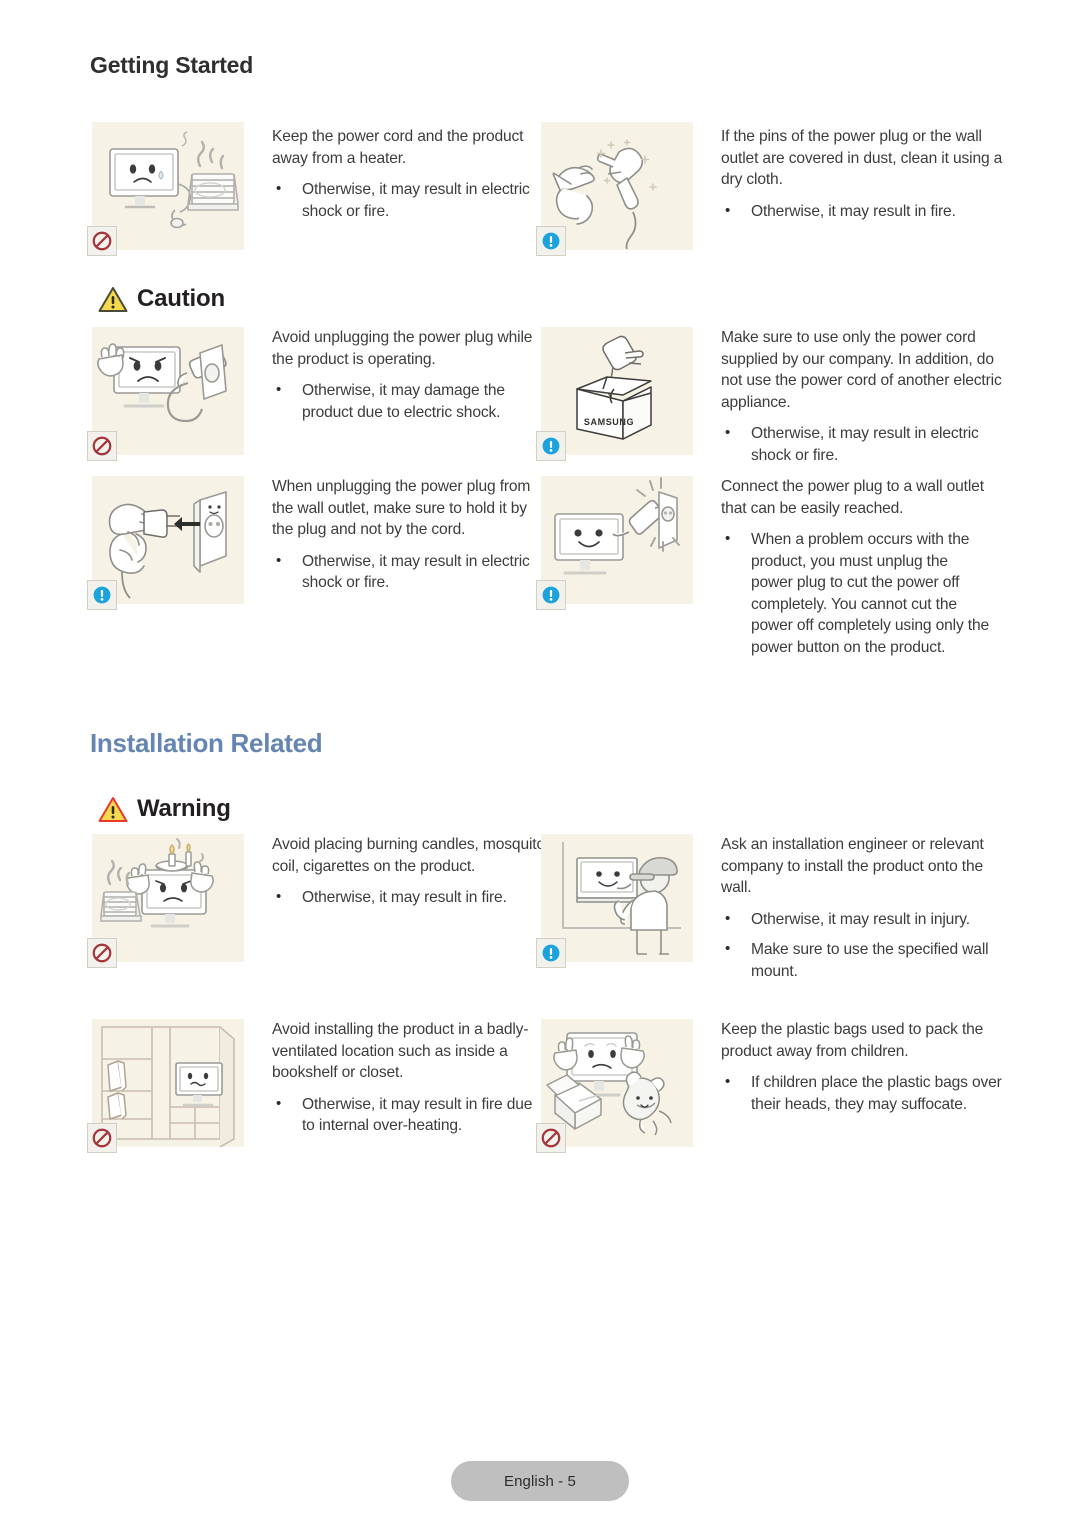 The width and height of the screenshot is (1080, 1534). What do you see at coordinates (165, 1086) in the screenshot?
I see `illustration-monitor-inside-bookshelf` at bounding box center [165, 1086].